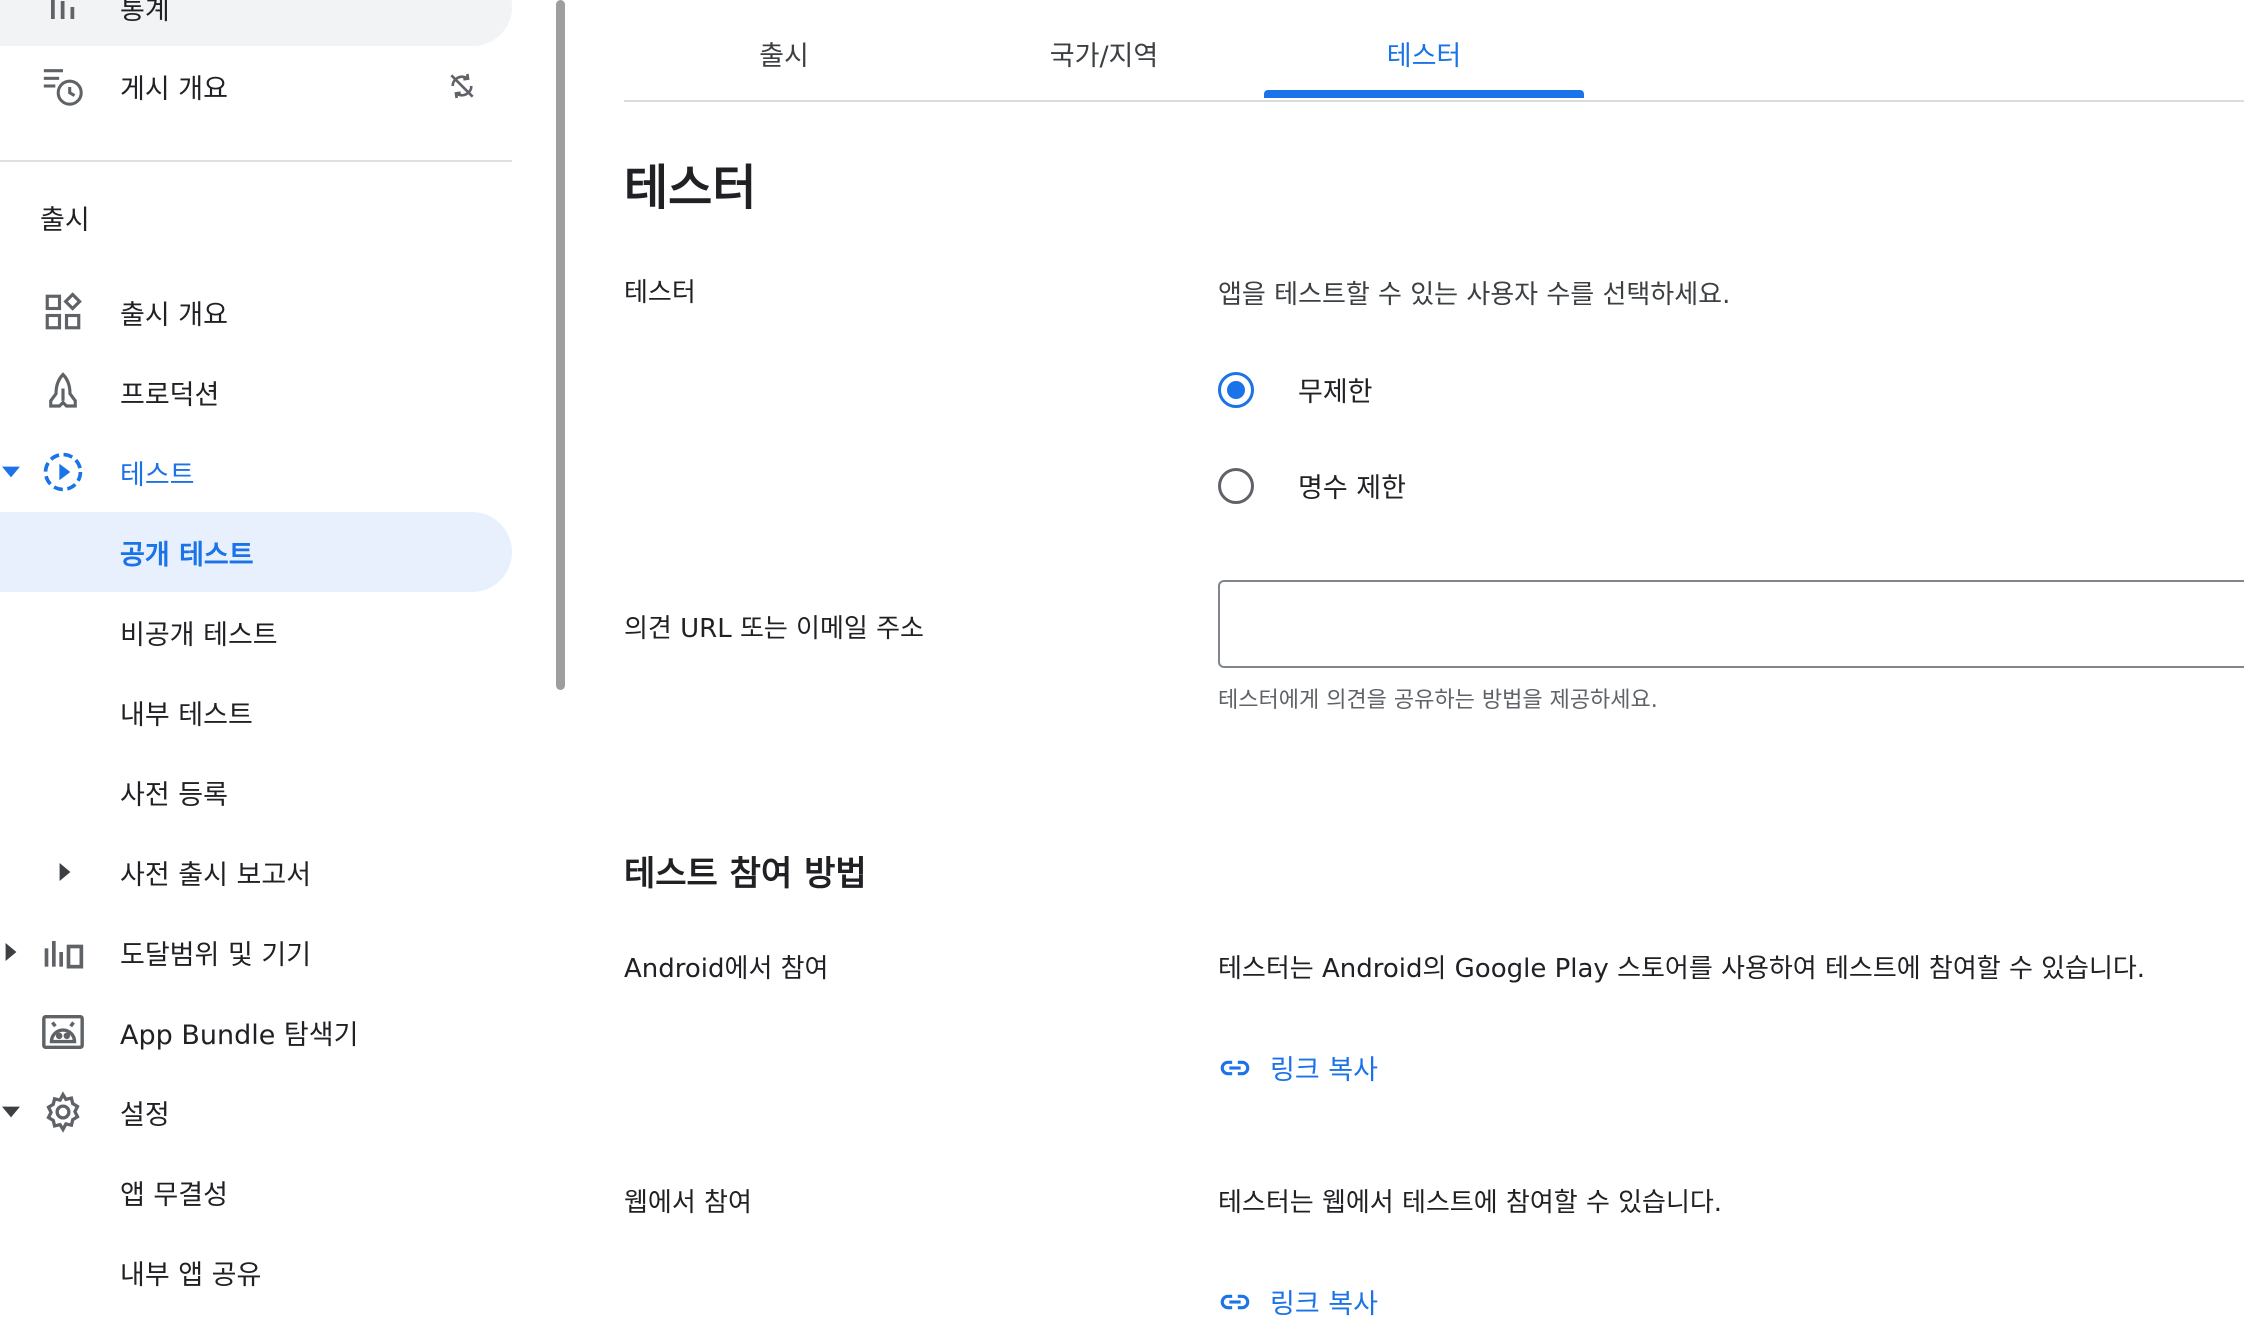  Describe the element at coordinates (1438, 700) in the screenshot. I see `feedback-helper-text: 테스터에게 의견을 공유하는 방법을 제공하세요.` at that location.